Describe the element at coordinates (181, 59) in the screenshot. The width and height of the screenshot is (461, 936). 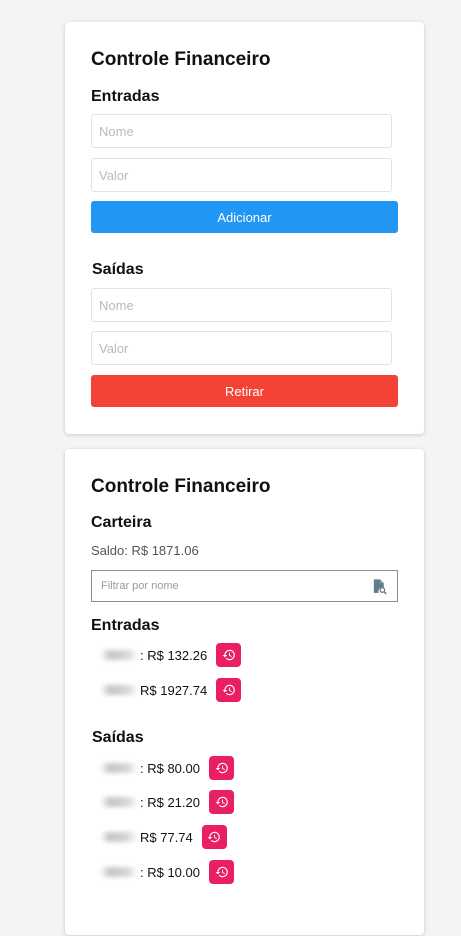
I see `page-title: Controle Financeiro` at that location.